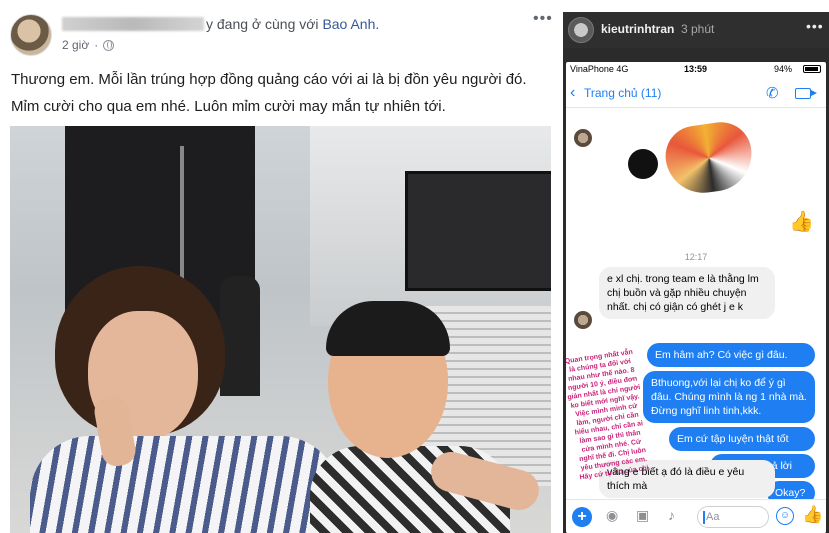 This screenshot has width=829, height=533. Describe the element at coordinates (709, 158) in the screenshot. I see `heart-sticker` at that location.